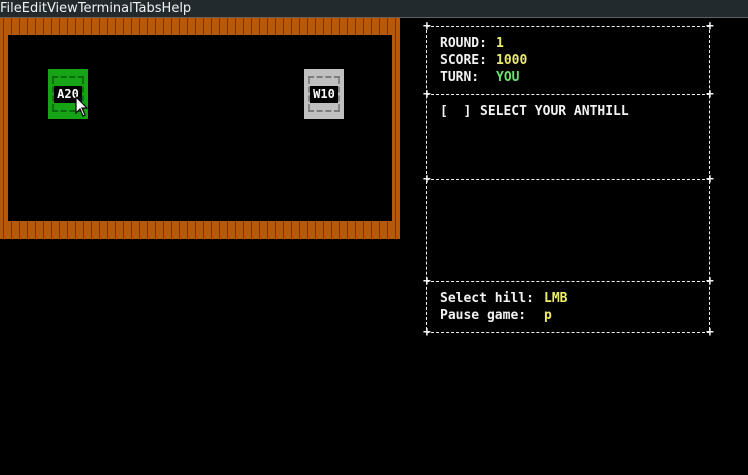 This screenshot has width=748, height=475. What do you see at coordinates (487, 298) in the screenshot?
I see `select-hill-label: Select hill:` at bounding box center [487, 298].